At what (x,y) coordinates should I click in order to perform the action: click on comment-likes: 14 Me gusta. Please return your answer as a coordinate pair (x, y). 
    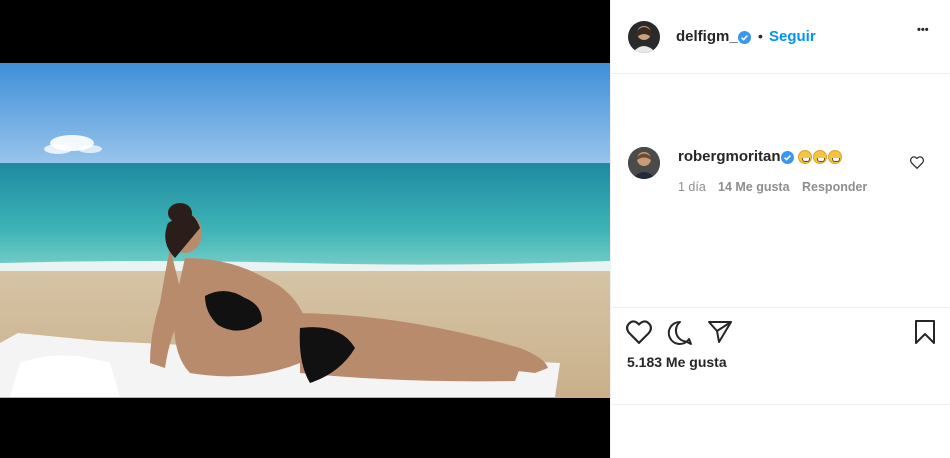
    Looking at the image, I should click on (754, 187).